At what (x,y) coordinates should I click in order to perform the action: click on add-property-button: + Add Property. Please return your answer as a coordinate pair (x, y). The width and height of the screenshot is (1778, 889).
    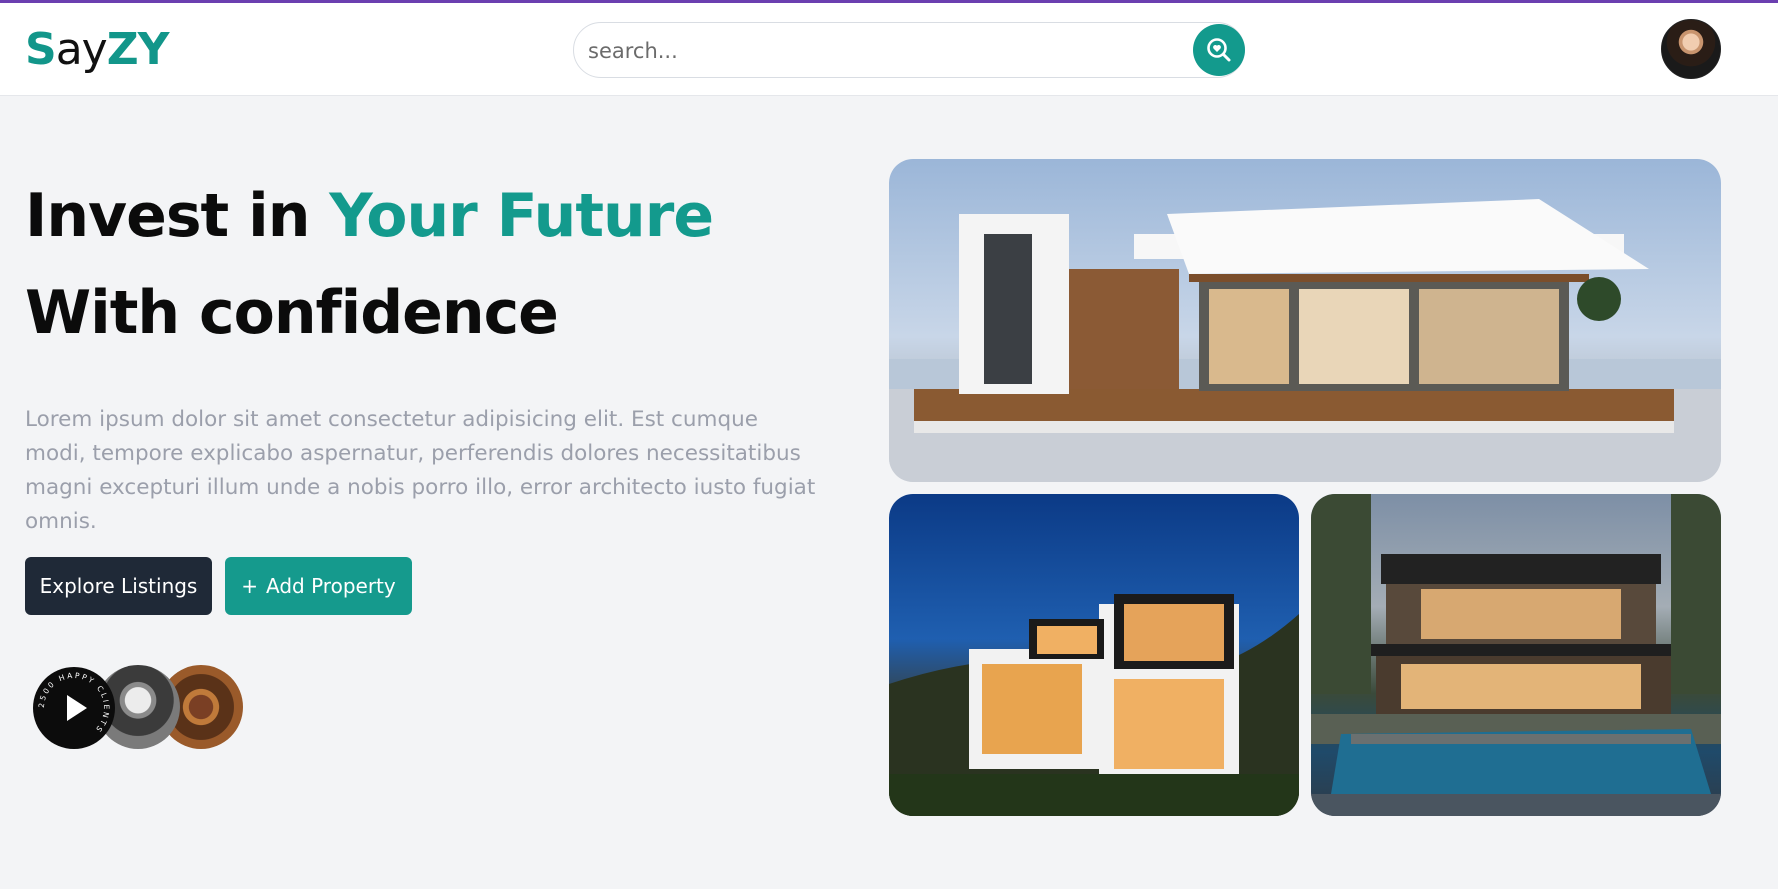
    Looking at the image, I should click on (318, 586).